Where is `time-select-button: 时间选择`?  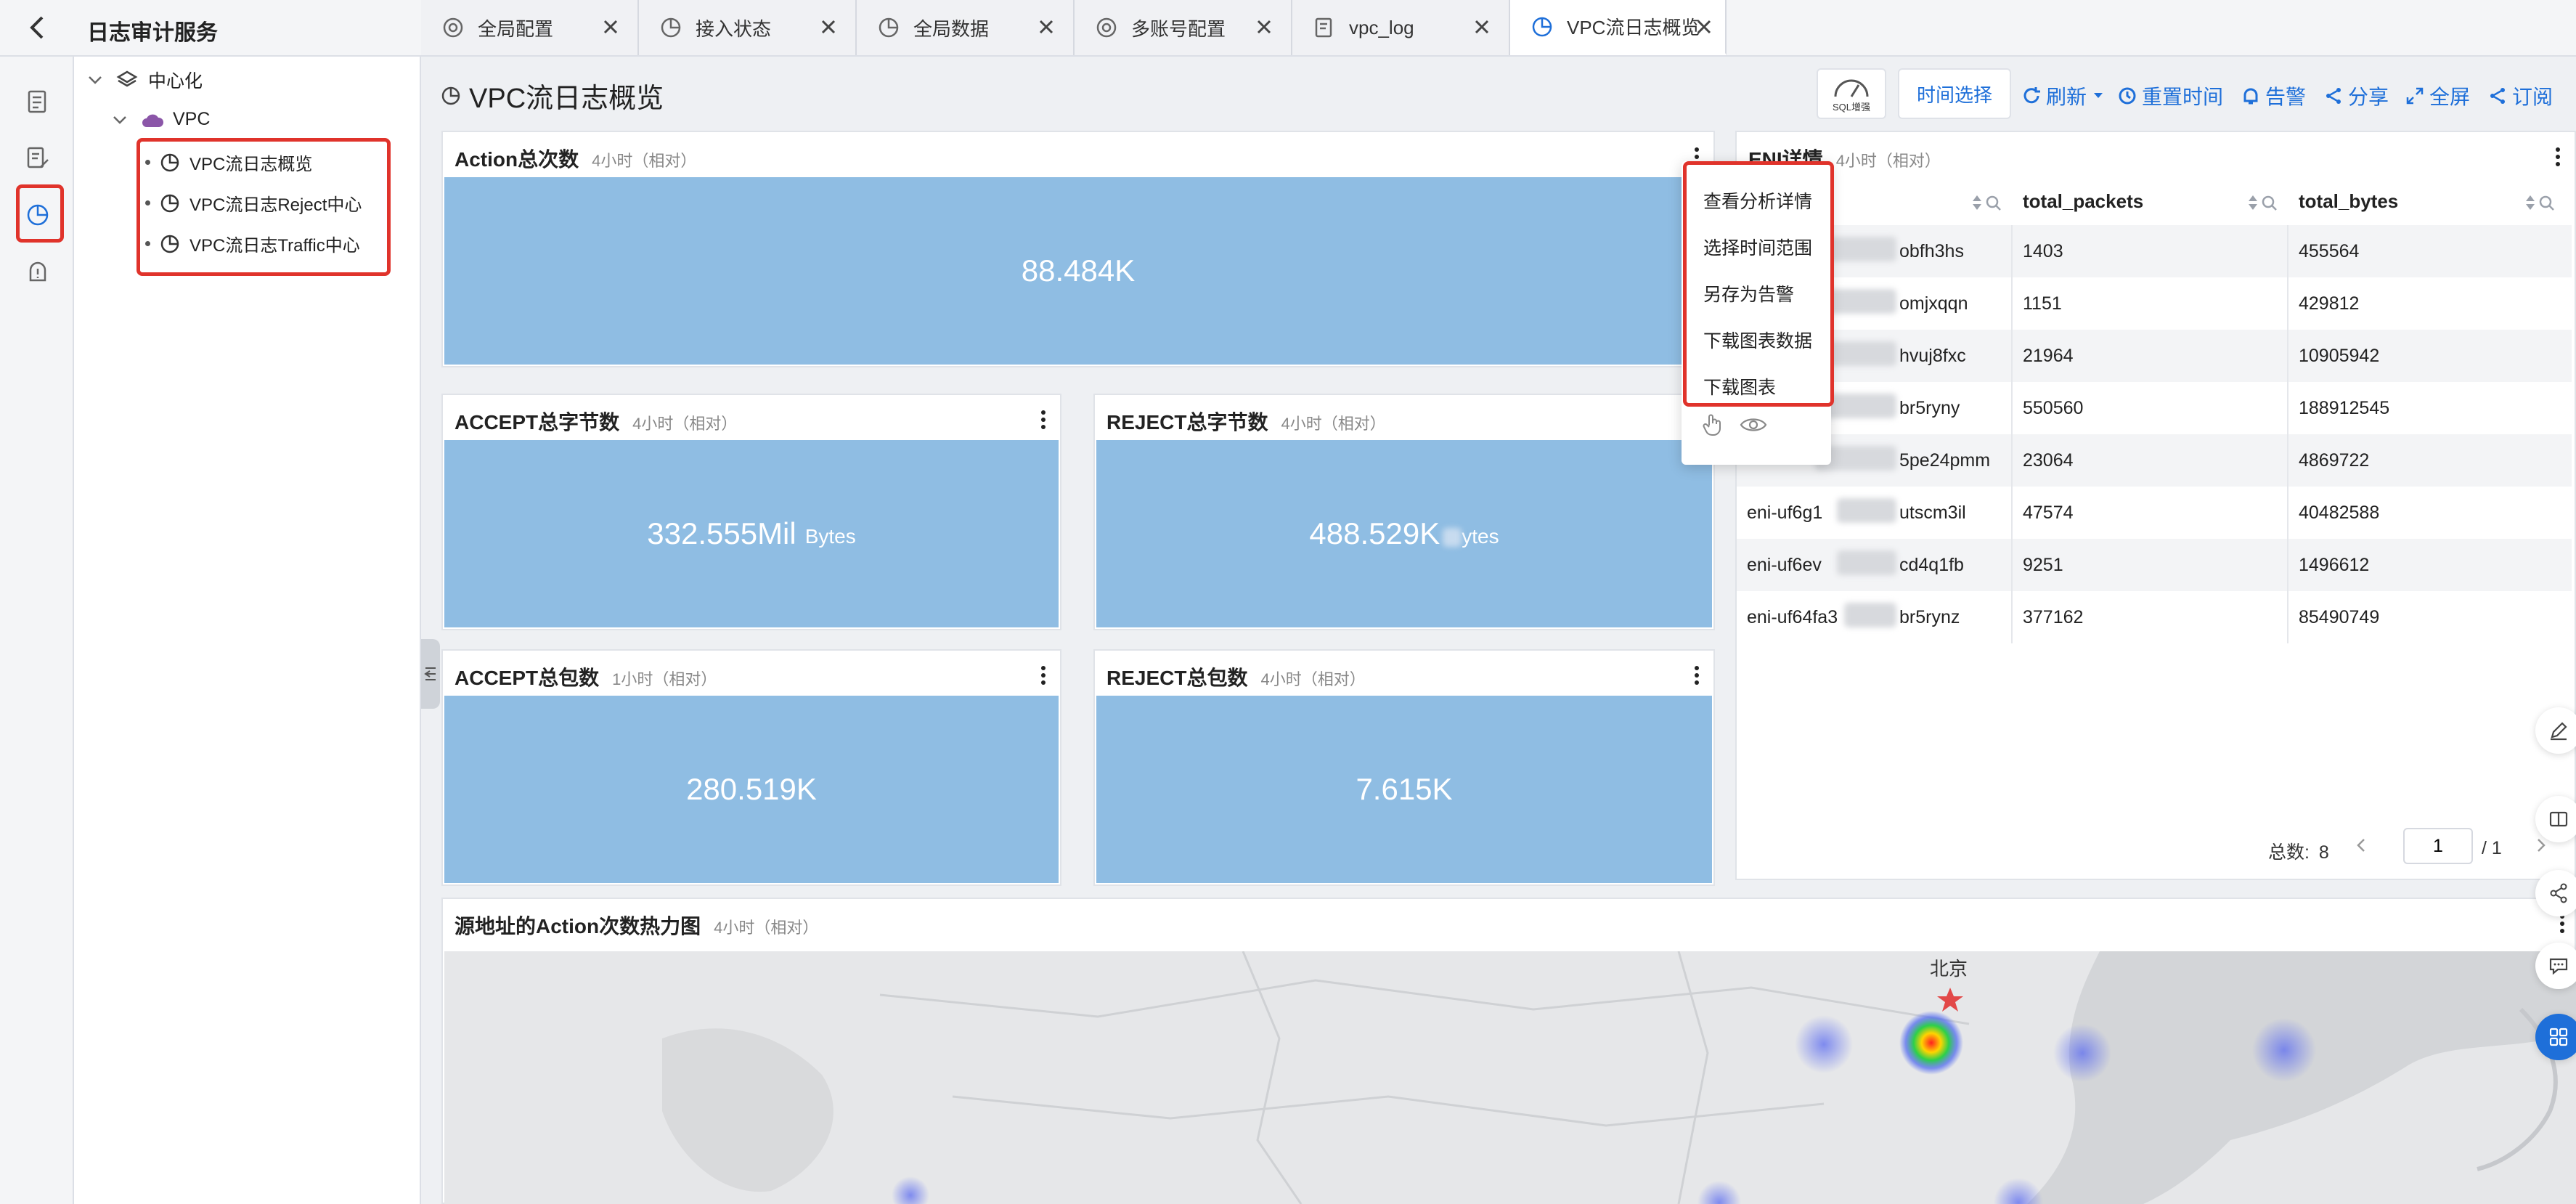 time-select-button: 时间选择 is located at coordinates (1954, 93).